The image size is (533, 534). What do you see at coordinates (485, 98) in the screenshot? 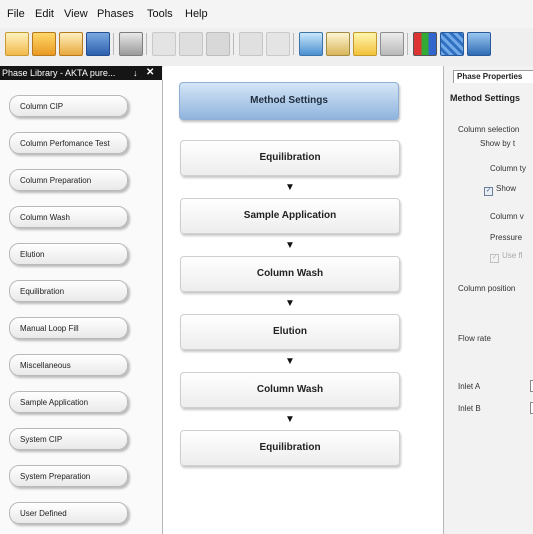
I see `properties-title: Method Settings` at bounding box center [485, 98].